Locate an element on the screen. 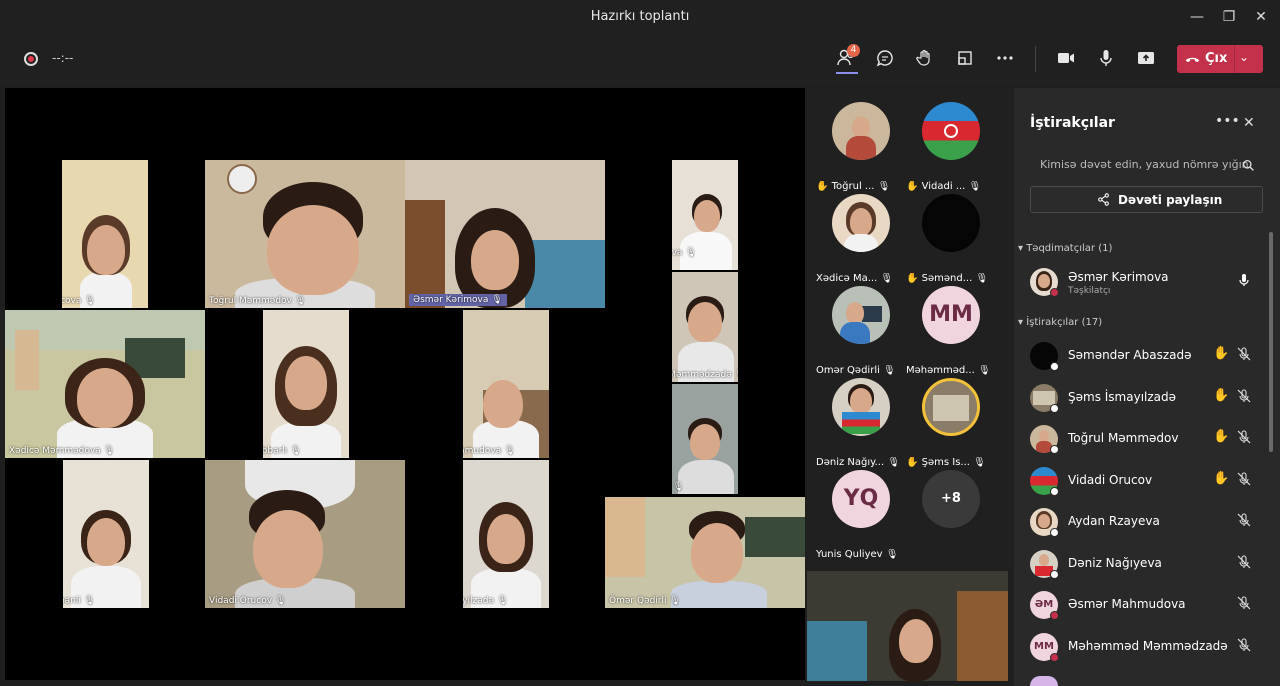 The width and height of the screenshot is (1280, 686). breakout-rooms-button is located at coordinates (965, 58).